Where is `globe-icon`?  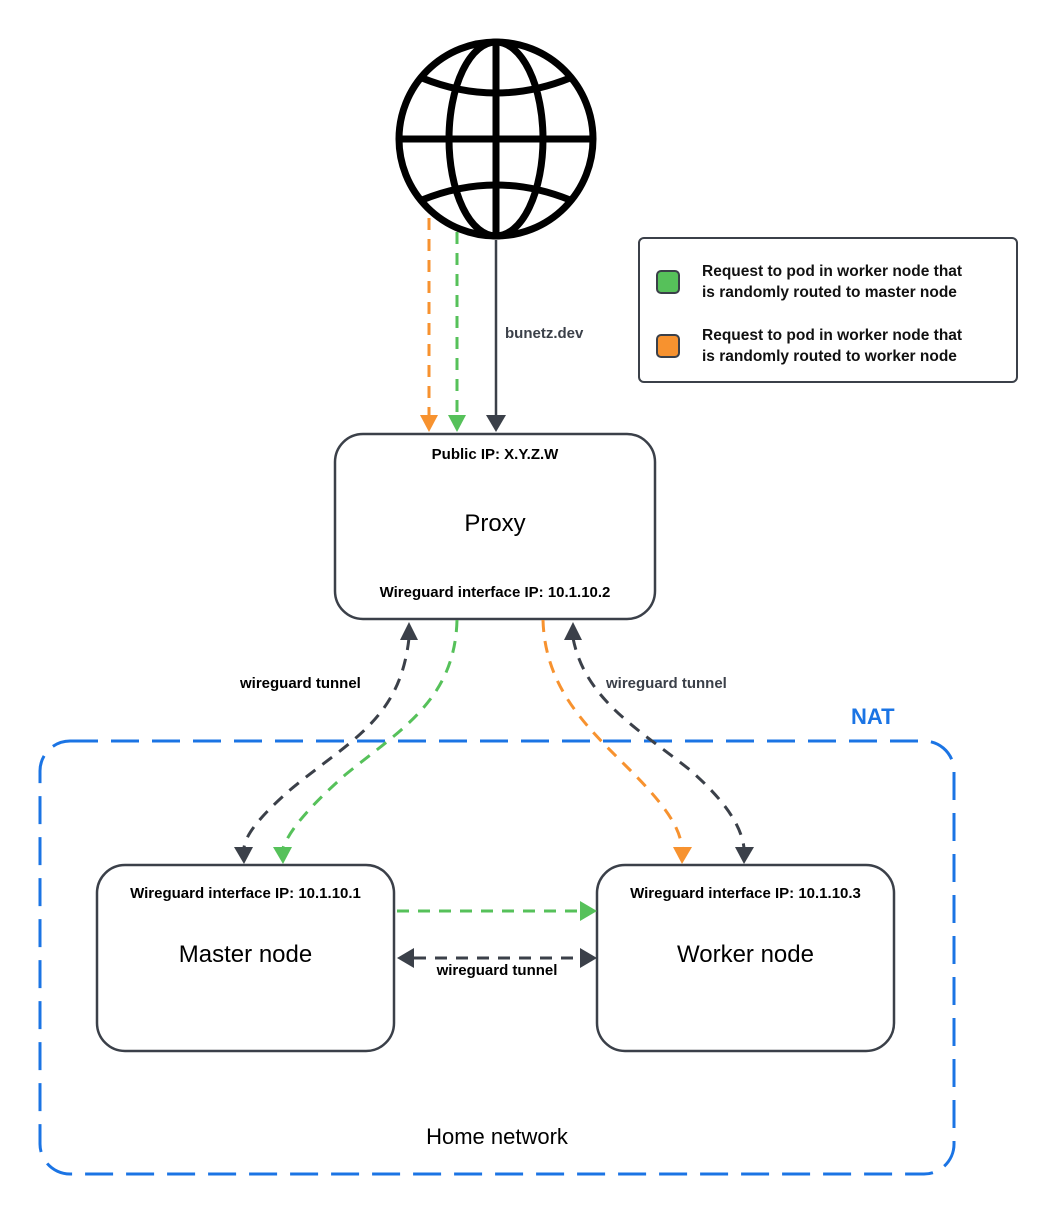
globe-icon is located at coordinates (496, 139).